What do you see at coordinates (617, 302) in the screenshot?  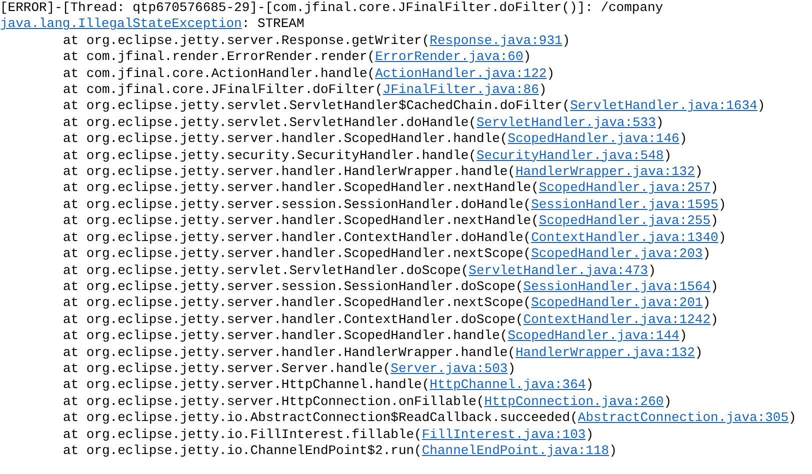 I see `source-link: ScopedHandler.java:201` at bounding box center [617, 302].